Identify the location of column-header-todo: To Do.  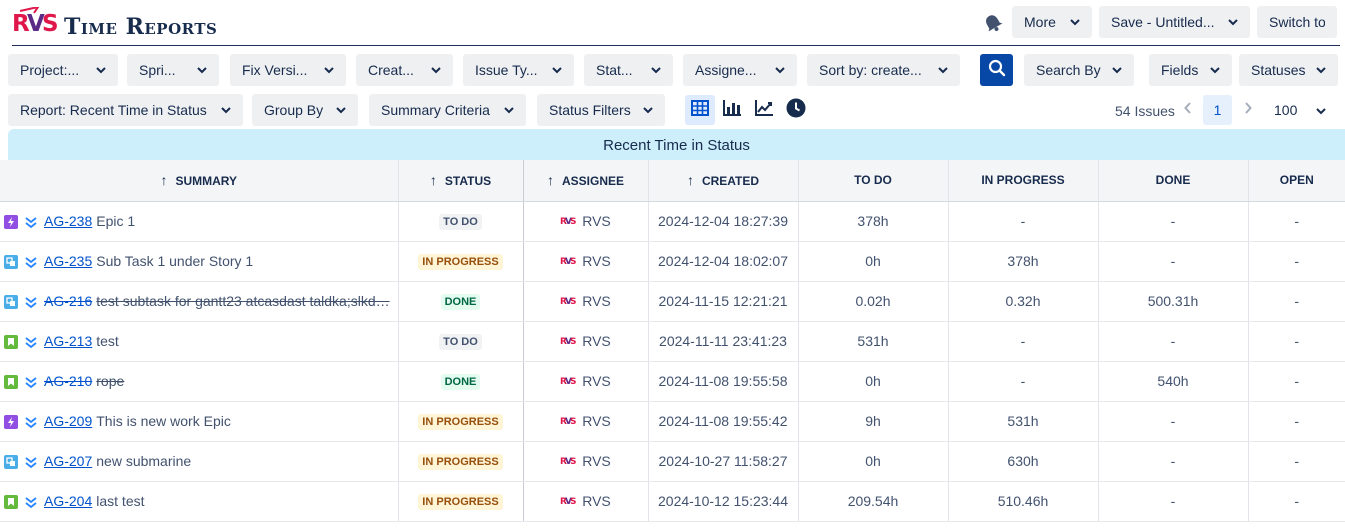
(873, 181).